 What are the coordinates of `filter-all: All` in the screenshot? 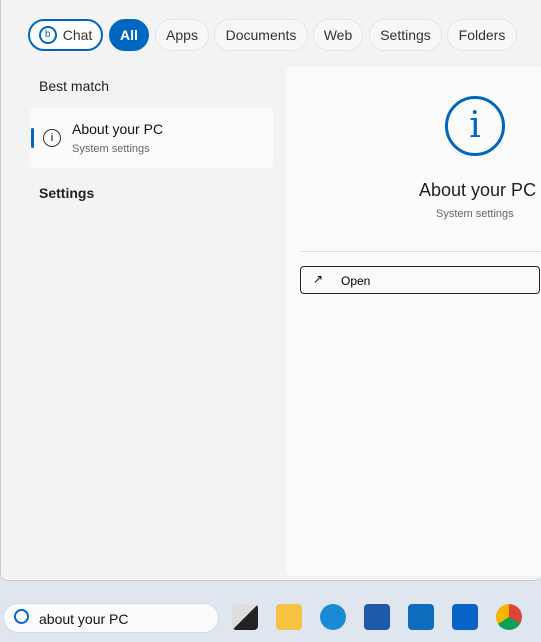 It's located at (129, 35).